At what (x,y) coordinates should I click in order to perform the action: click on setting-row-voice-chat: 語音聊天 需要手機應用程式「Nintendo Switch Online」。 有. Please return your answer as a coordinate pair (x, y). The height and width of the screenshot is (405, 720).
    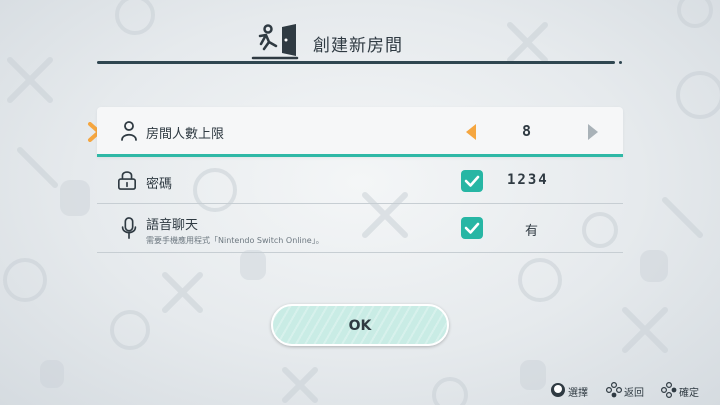
    Looking at the image, I should click on (360, 229).